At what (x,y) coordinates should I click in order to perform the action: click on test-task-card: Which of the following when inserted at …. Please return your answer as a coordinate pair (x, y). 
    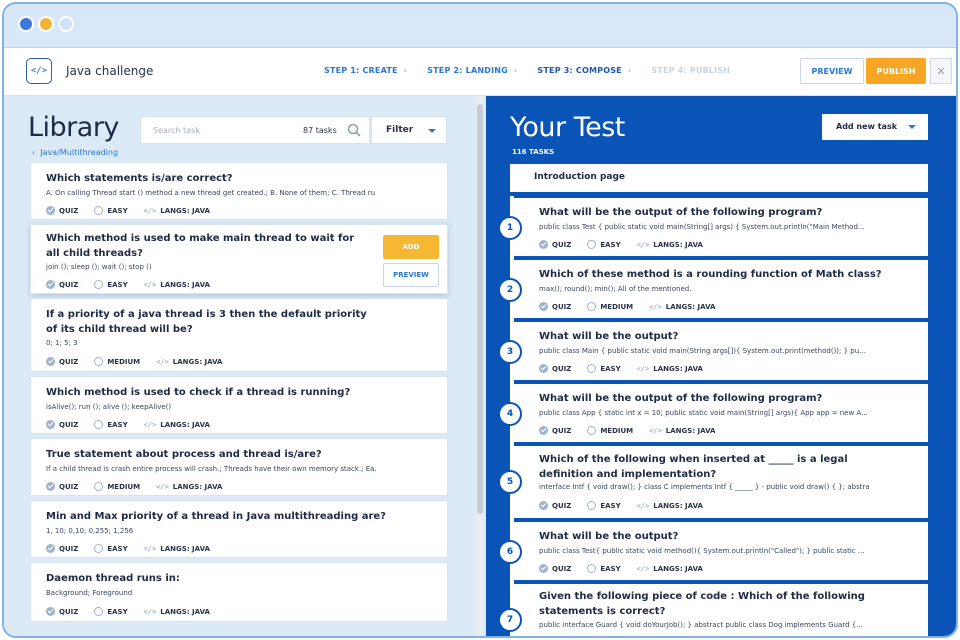
    Looking at the image, I should click on (719, 482).